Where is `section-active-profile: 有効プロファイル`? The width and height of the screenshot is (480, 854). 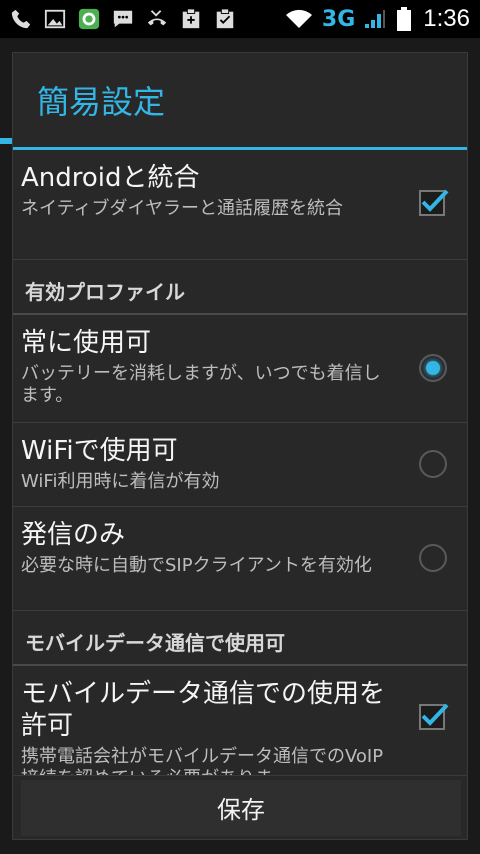 section-active-profile: 有効プロファイル is located at coordinates (240, 287).